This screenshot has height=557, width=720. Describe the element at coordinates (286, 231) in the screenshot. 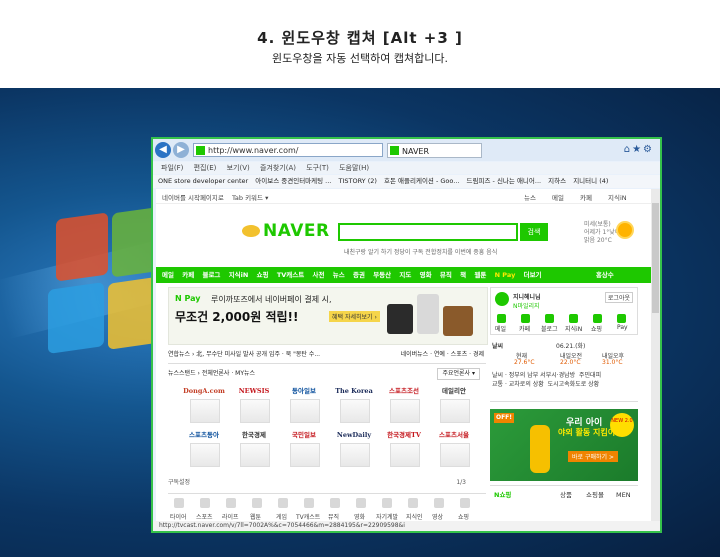

I see `naver-logo: NAVER` at that location.